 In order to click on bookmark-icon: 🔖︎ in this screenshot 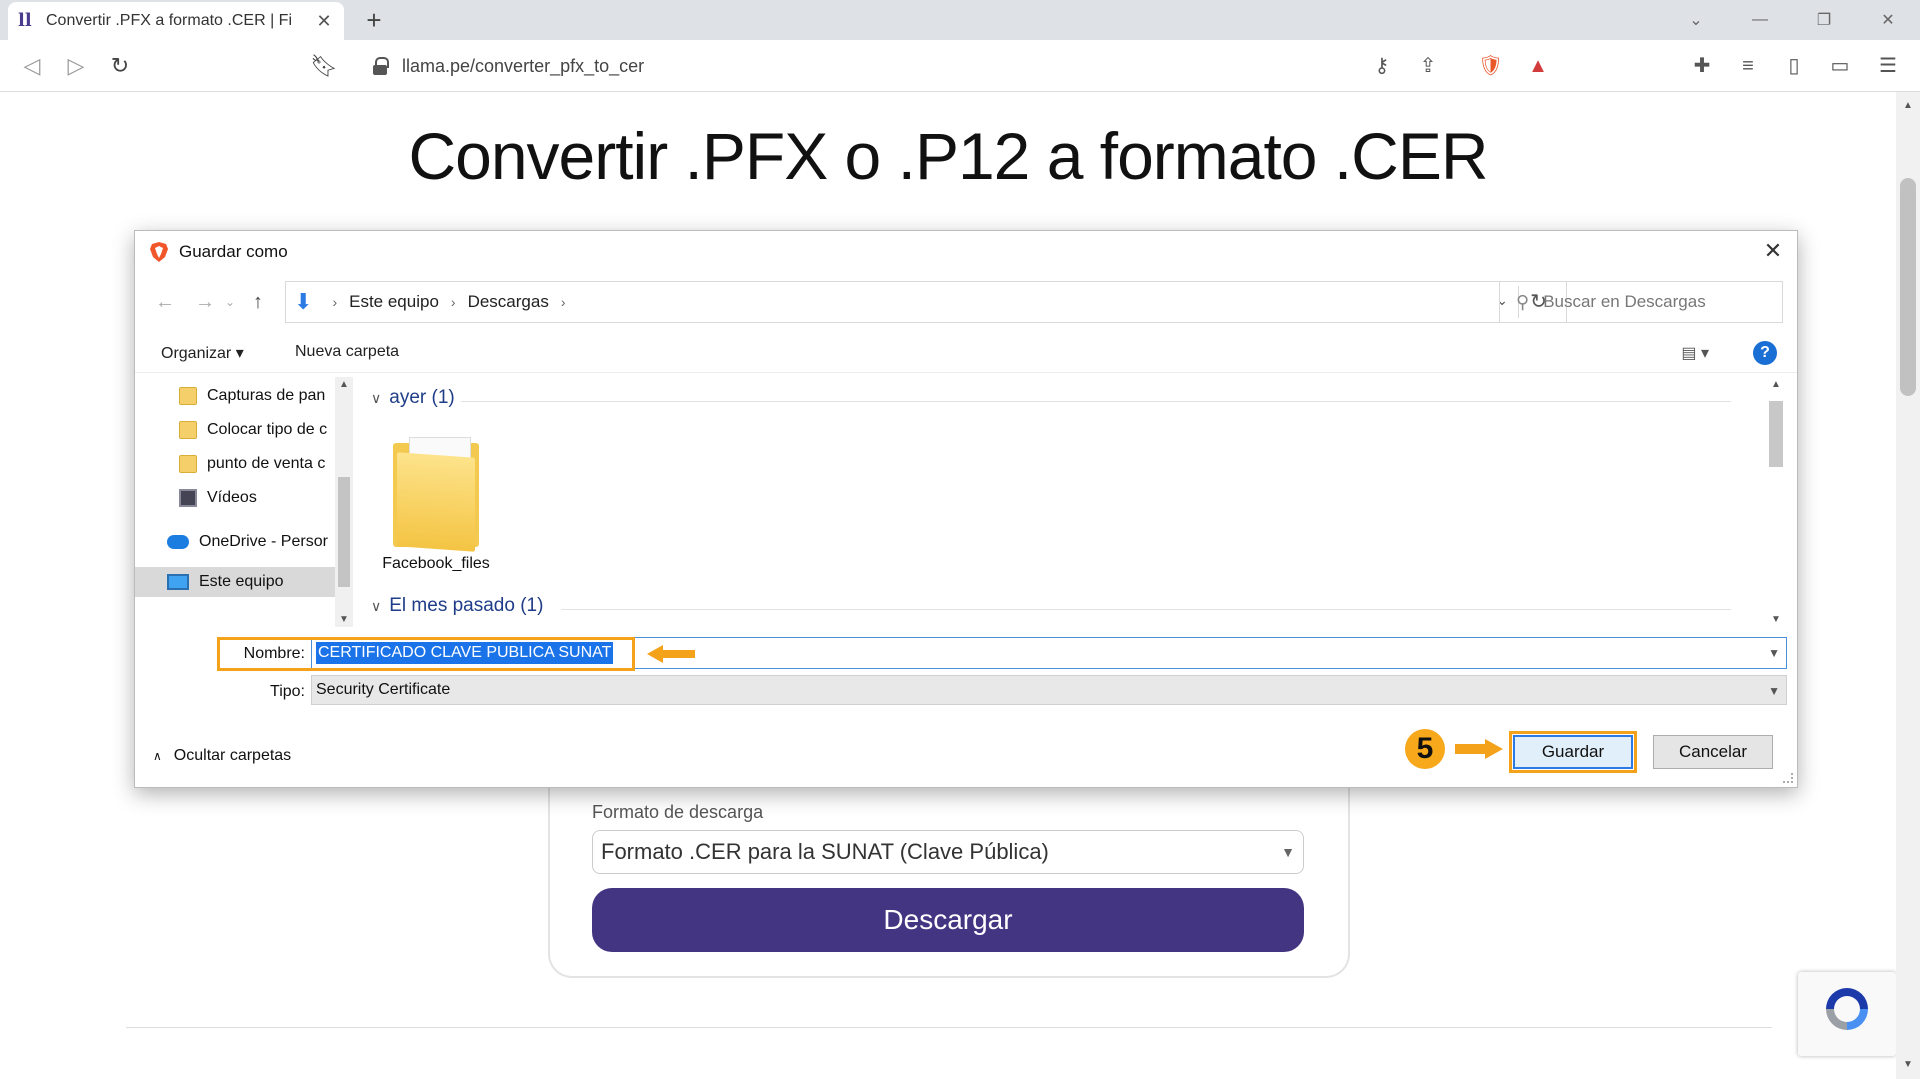, I will do `click(324, 66)`.